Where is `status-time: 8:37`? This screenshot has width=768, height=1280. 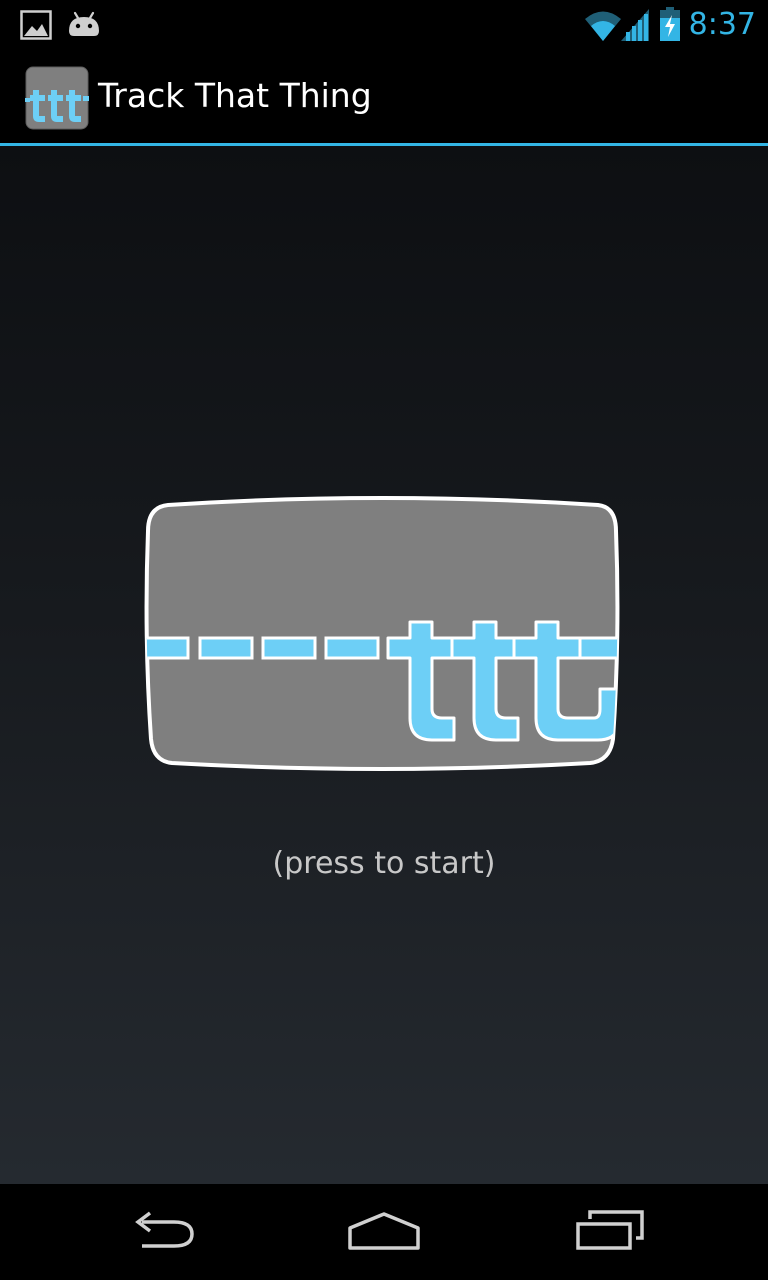
status-time: 8:37 is located at coordinates (722, 24).